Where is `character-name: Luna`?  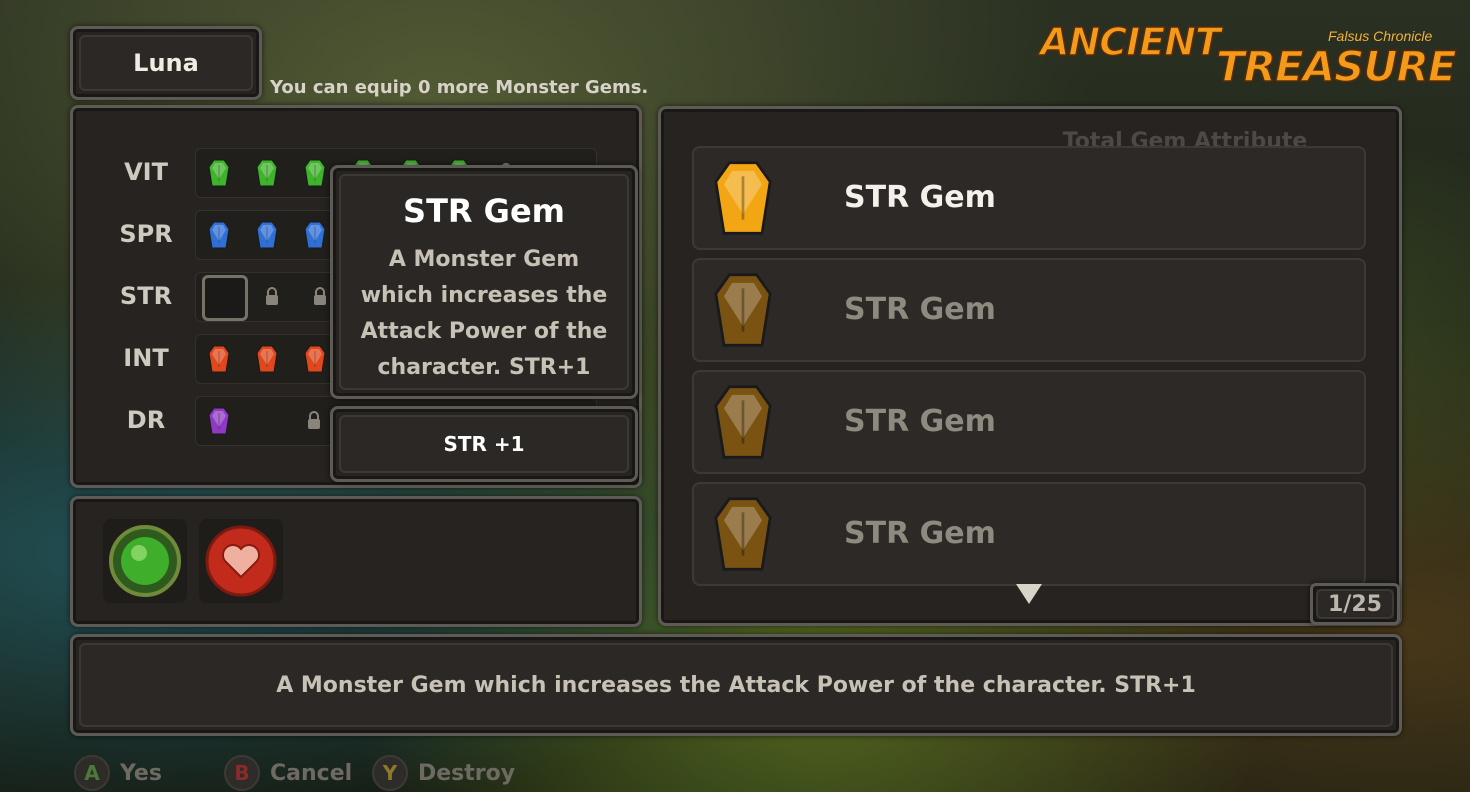 character-name: Luna is located at coordinates (166, 63).